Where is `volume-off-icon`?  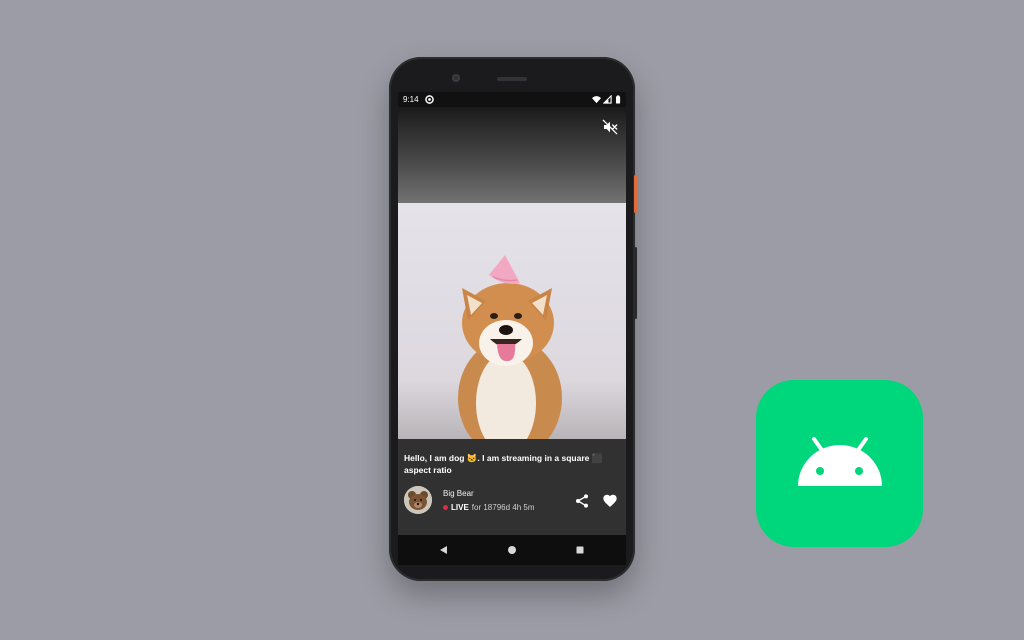
volume-off-icon is located at coordinates (610, 127).